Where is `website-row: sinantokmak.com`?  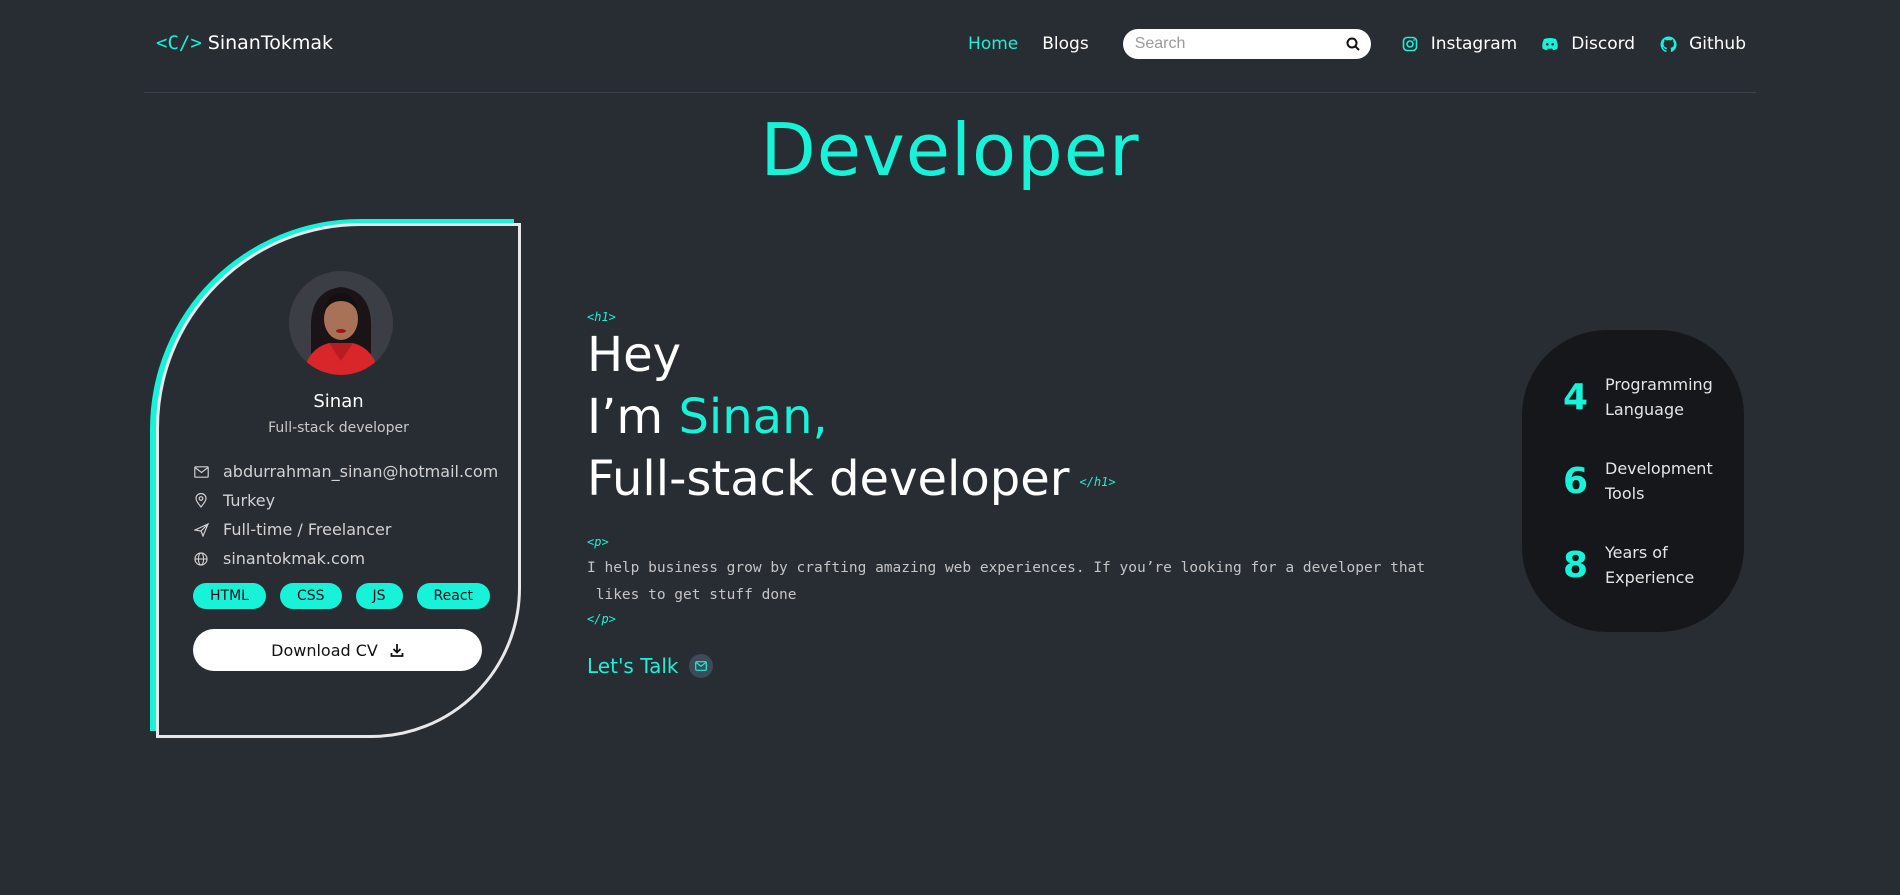
website-row: sinantokmak.com is located at coordinates (345, 558).